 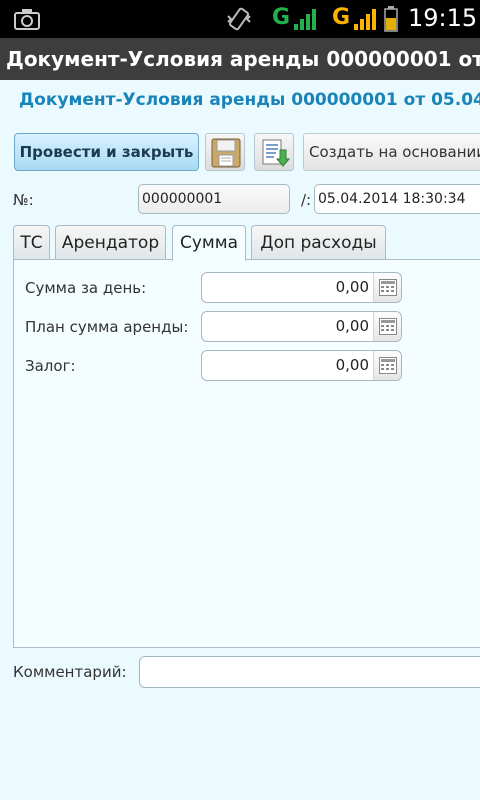 I want to click on plan-amount-value: 0,00, so click(x=352, y=326).